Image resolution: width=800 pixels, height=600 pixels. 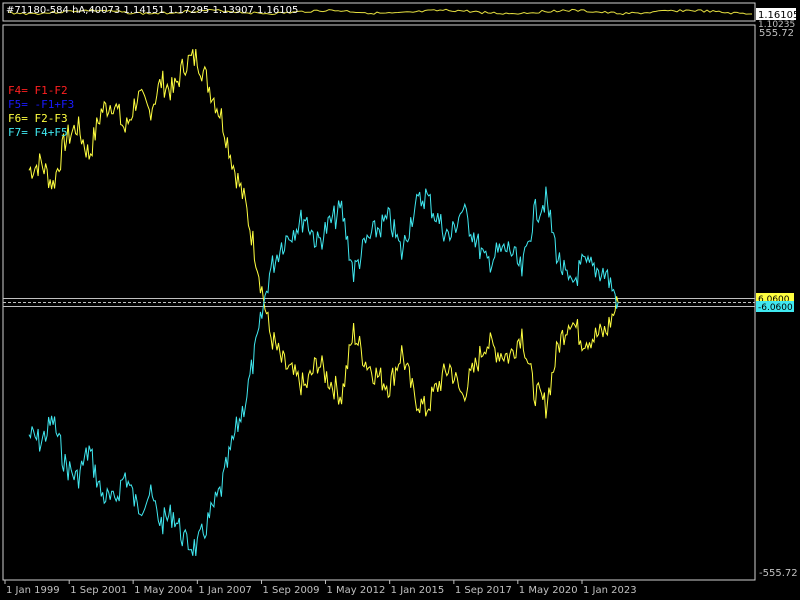 What do you see at coordinates (775, 308) in the screenshot?
I see `value-tag-f7: -6.0600` at bounding box center [775, 308].